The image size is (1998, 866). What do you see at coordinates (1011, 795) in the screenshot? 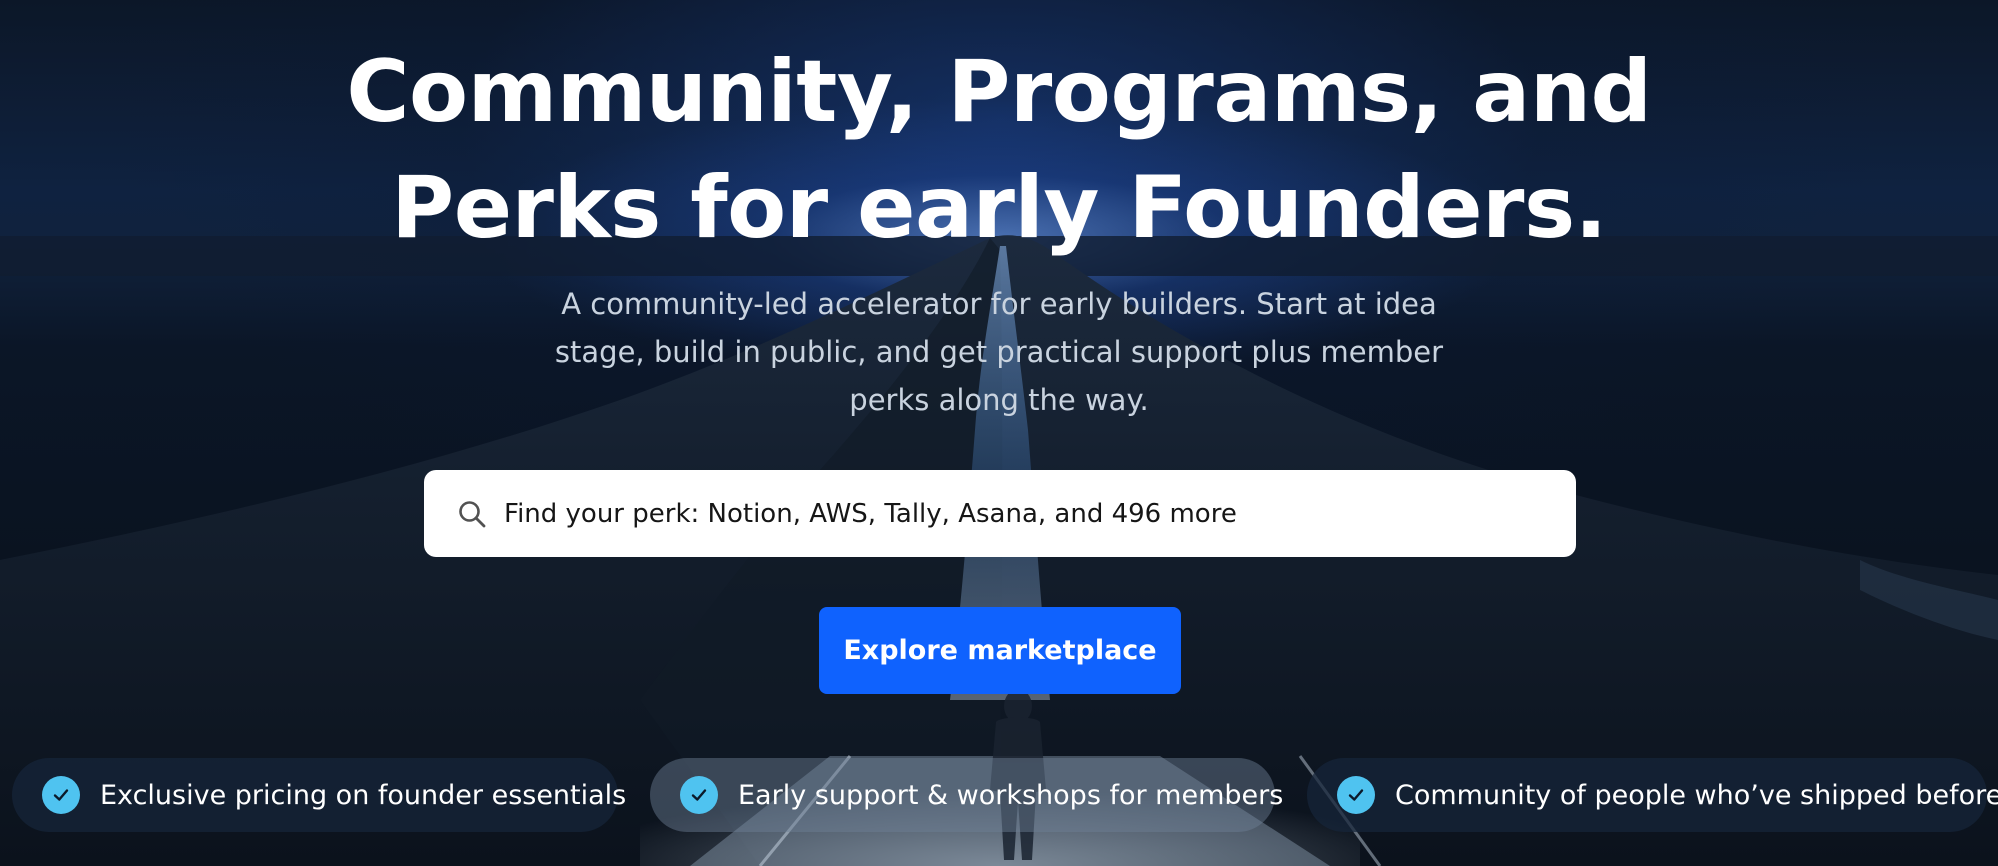
I see `feature-label: Early support & workshops for members` at bounding box center [1011, 795].